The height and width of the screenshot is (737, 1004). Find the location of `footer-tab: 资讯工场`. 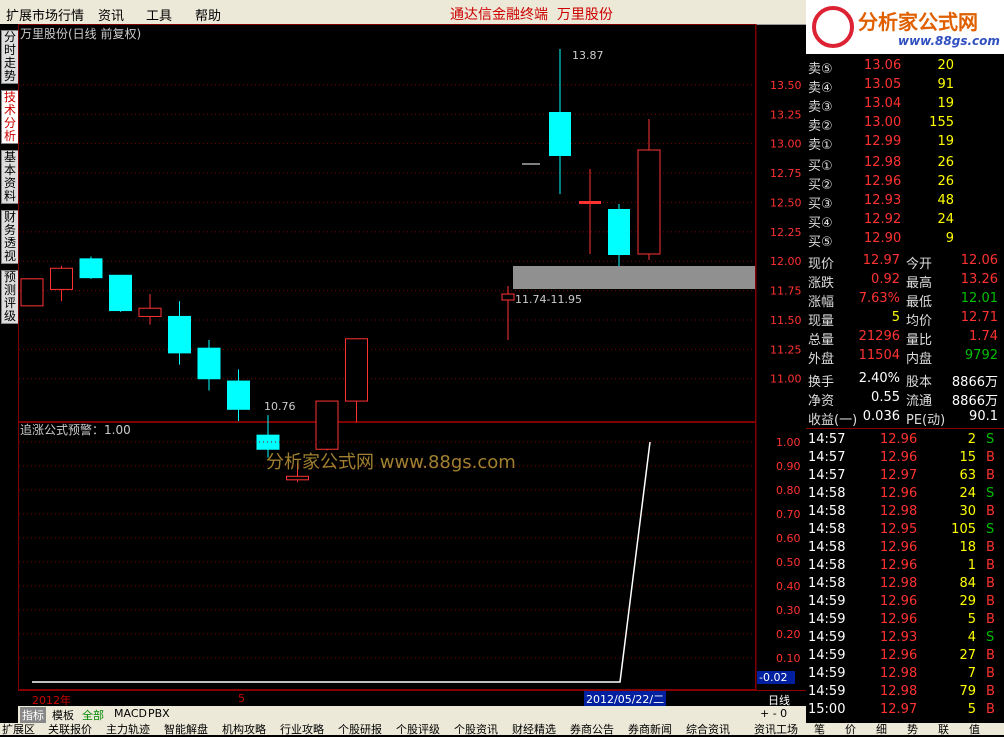

footer-tab: 资讯工场 is located at coordinates (776, 729).